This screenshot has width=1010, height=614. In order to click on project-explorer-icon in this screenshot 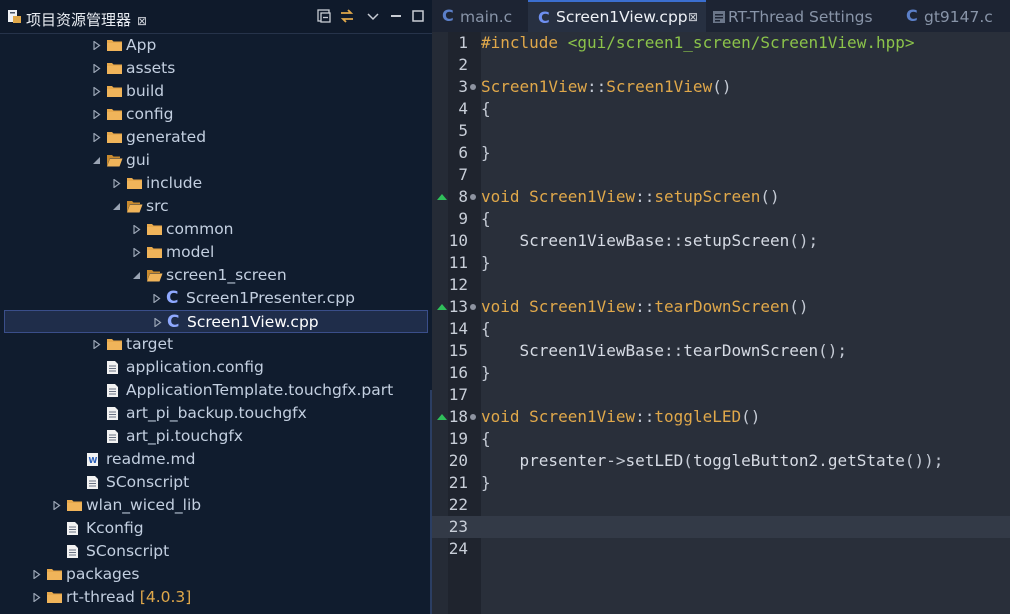, I will do `click(14, 16)`.